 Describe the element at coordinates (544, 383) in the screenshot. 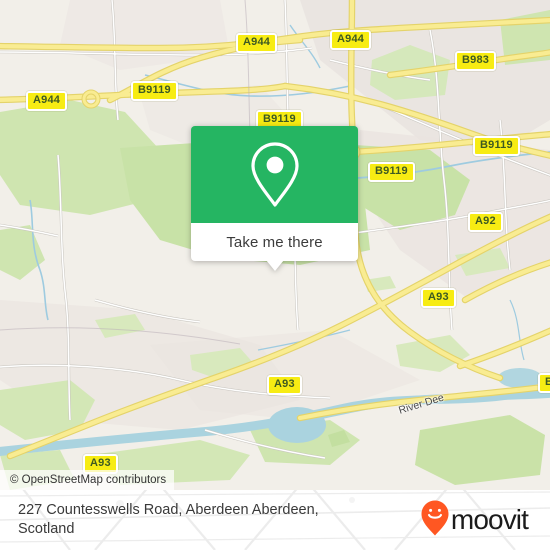

I see `road-shield: B` at that location.